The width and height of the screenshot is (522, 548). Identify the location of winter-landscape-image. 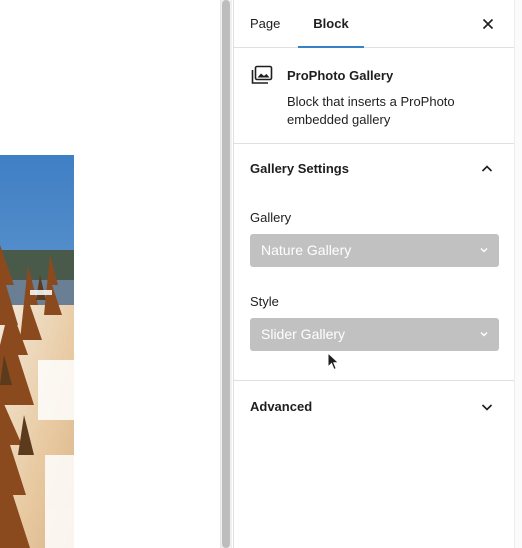
(37, 351).